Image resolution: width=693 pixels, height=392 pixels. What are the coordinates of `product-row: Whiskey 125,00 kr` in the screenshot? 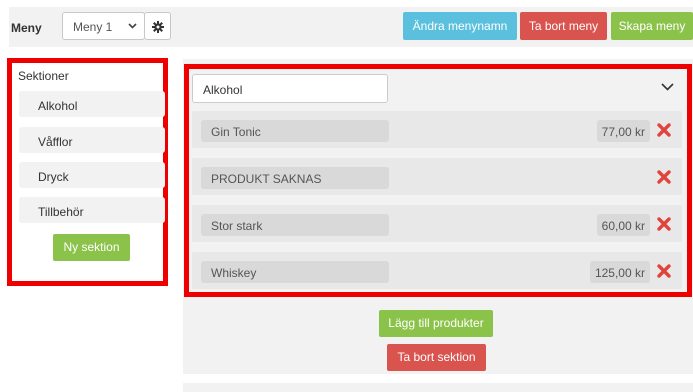 It's located at (437, 270).